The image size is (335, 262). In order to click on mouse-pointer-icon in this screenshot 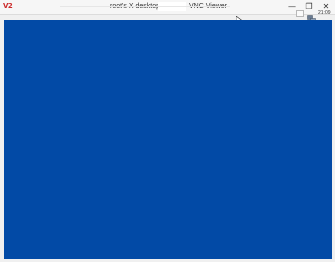, I will do `click(239, 17)`.